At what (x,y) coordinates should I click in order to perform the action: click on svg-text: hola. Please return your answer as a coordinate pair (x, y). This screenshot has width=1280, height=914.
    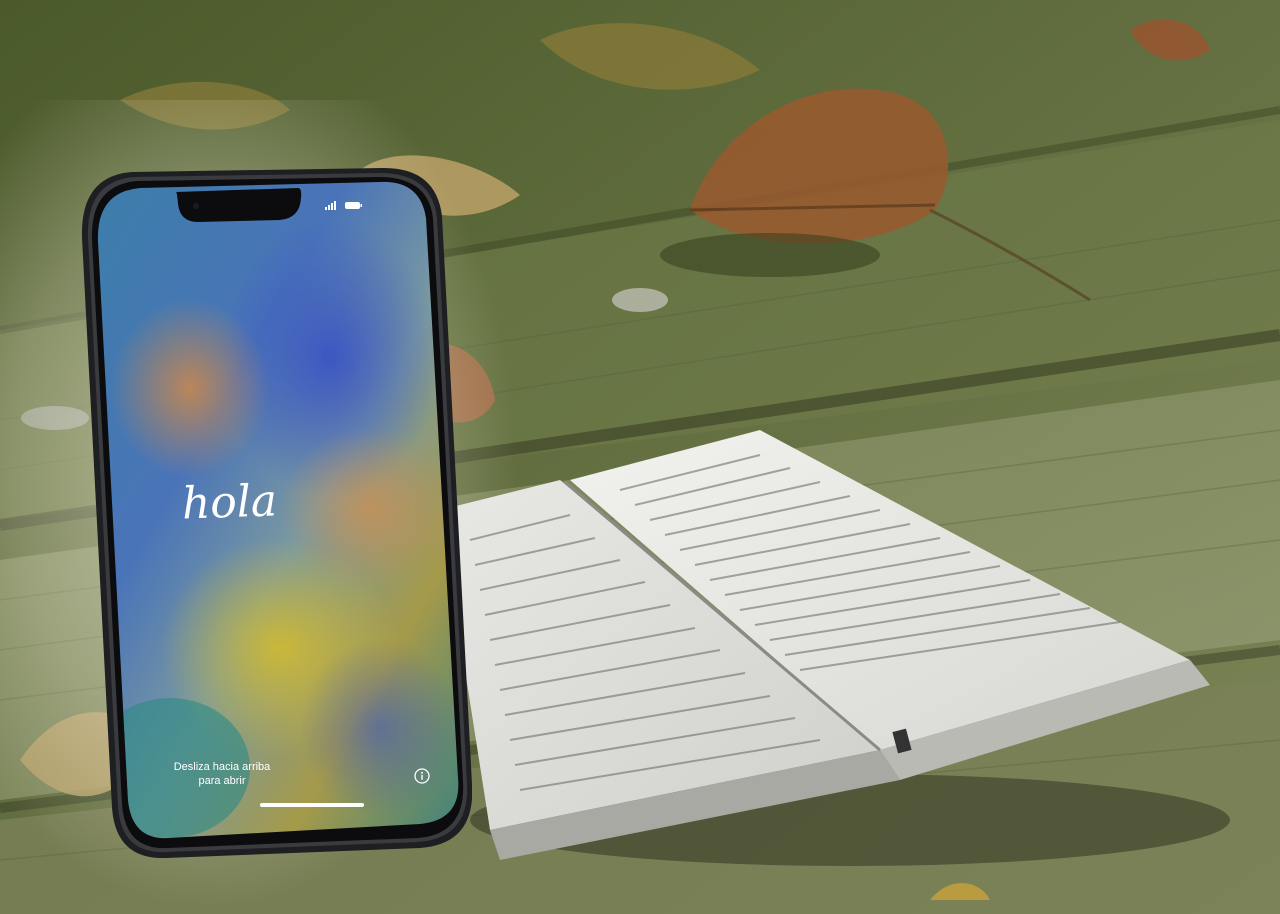
    Looking at the image, I should click on (229, 502).